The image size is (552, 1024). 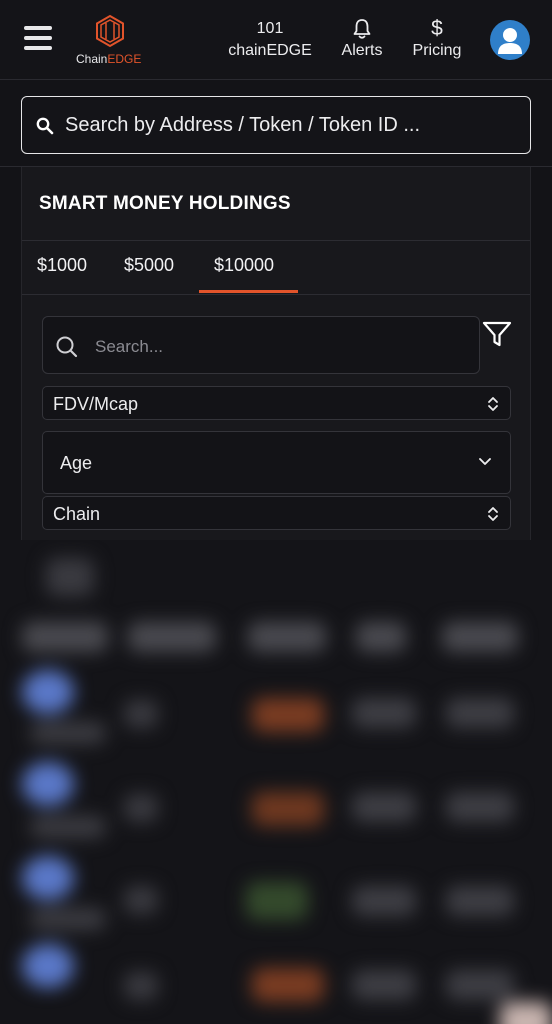 What do you see at coordinates (109, 59) in the screenshot?
I see `logo-wordmark: ChainEDGE` at bounding box center [109, 59].